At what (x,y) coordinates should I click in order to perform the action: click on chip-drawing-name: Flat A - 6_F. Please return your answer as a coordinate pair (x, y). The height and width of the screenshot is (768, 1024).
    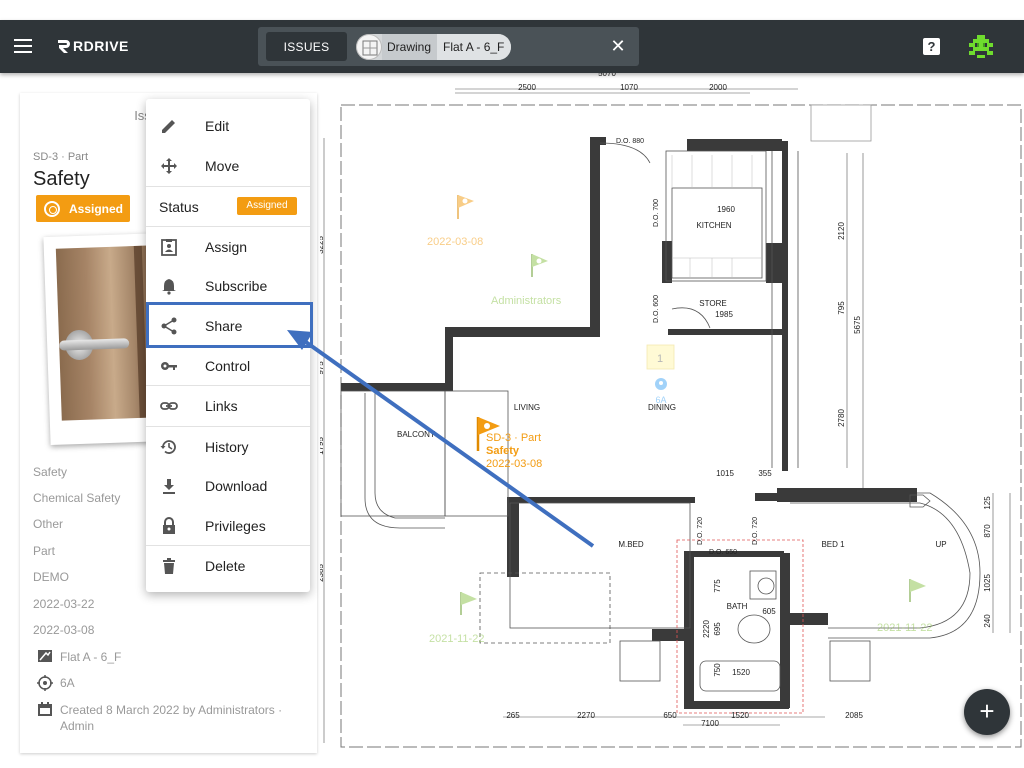
    Looking at the image, I should click on (474, 47).